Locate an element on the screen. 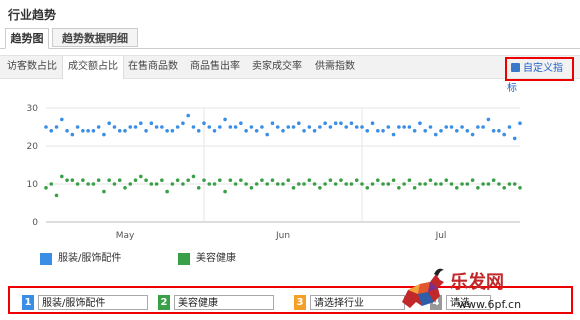  metric-settings-icon is located at coordinates (515, 67).